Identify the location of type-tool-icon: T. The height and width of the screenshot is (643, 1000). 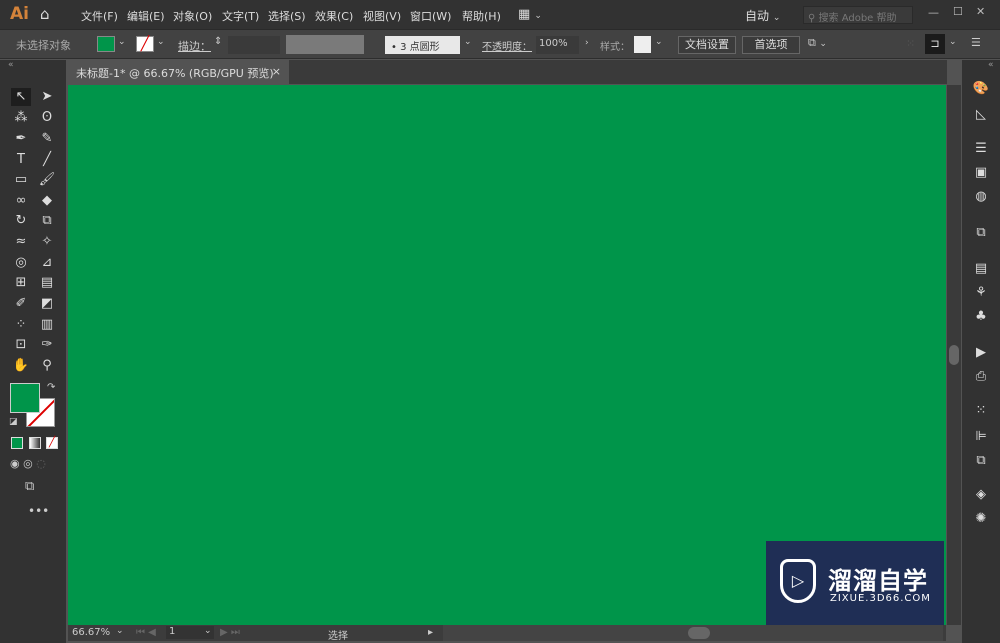
(21, 160).